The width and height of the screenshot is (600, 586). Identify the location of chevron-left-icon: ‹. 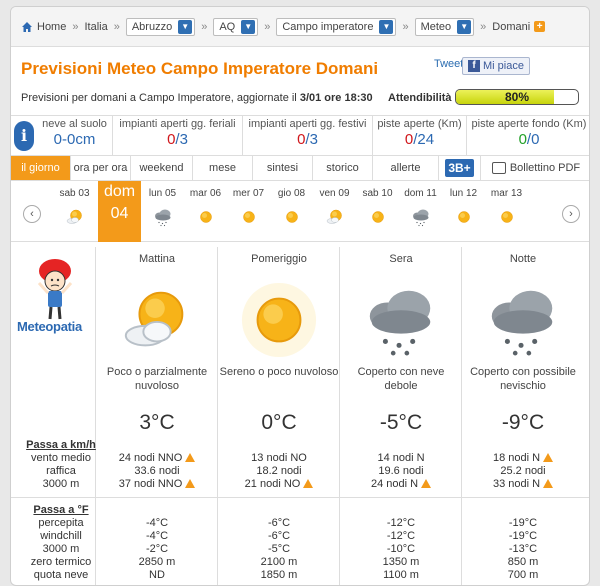
(32, 214).